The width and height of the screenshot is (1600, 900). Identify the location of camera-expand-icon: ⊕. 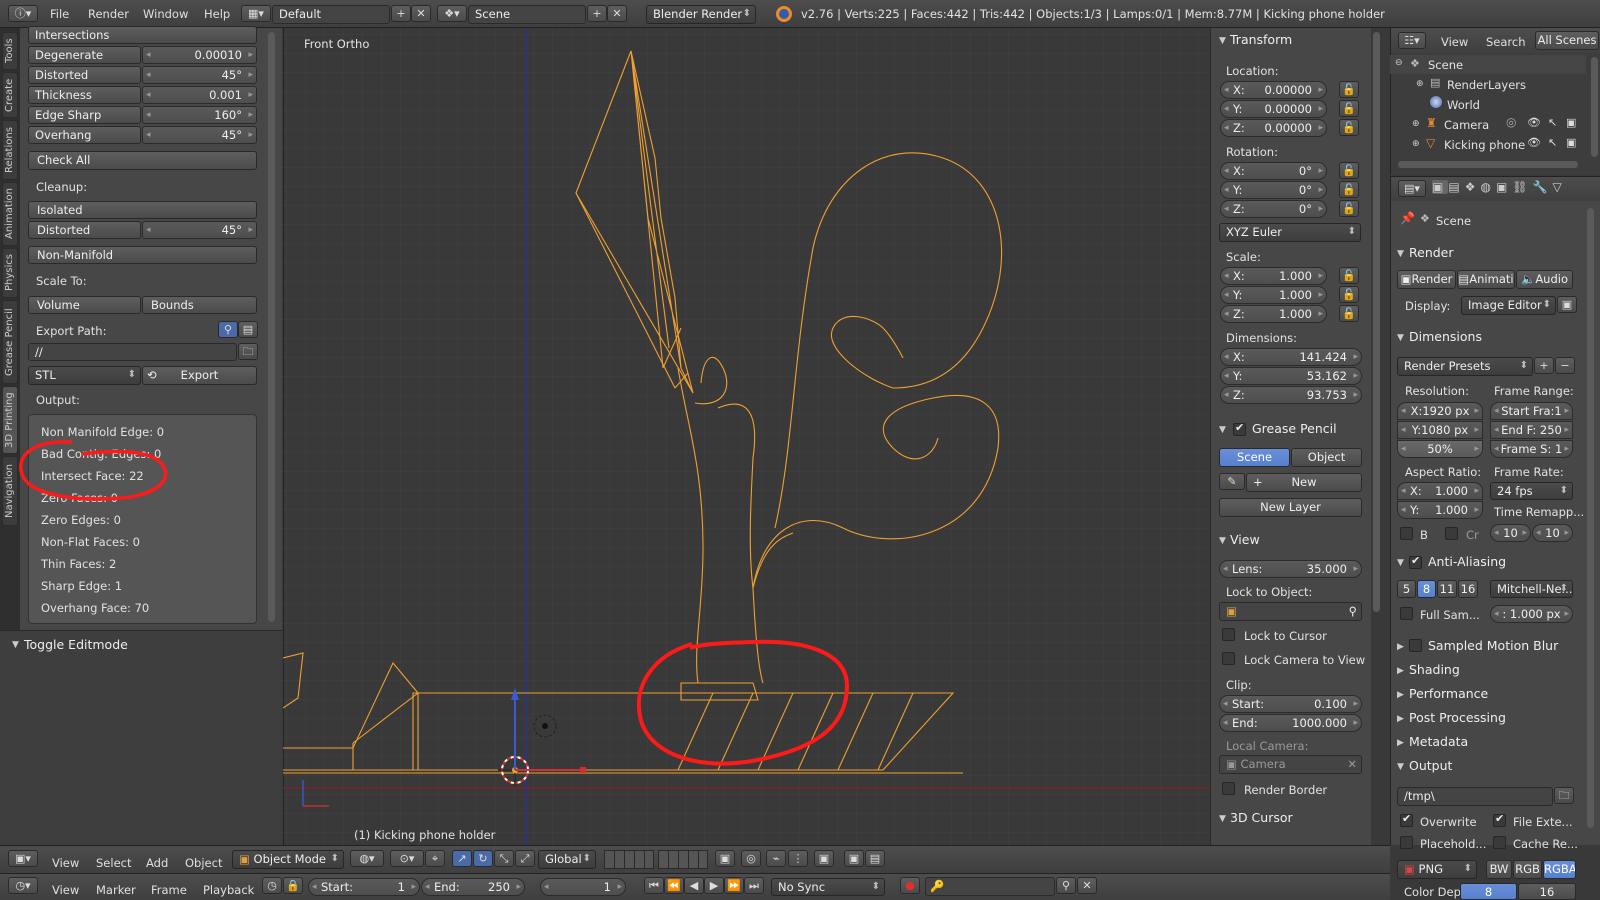
(1416, 124).